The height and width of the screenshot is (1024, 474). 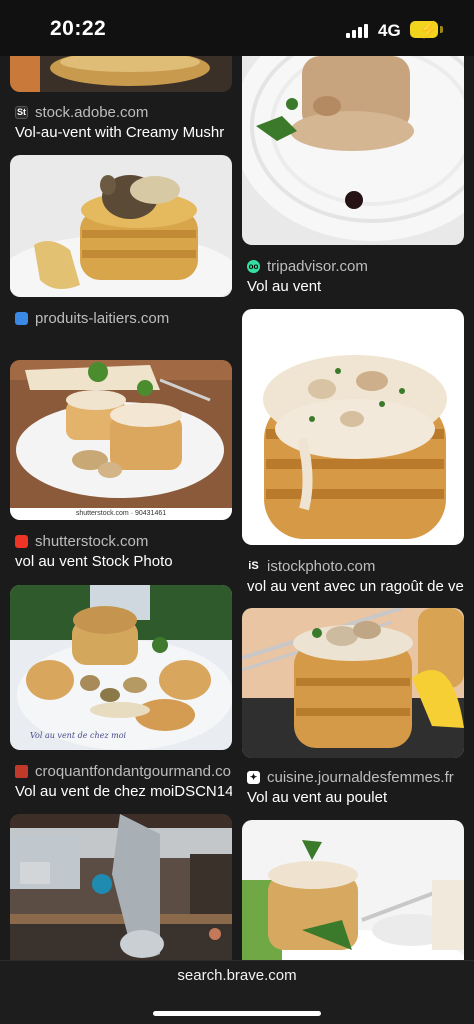 What do you see at coordinates (123, 135) in the screenshot?
I see `result-title: Vol-au-vent with Creamy Mushr` at bounding box center [123, 135].